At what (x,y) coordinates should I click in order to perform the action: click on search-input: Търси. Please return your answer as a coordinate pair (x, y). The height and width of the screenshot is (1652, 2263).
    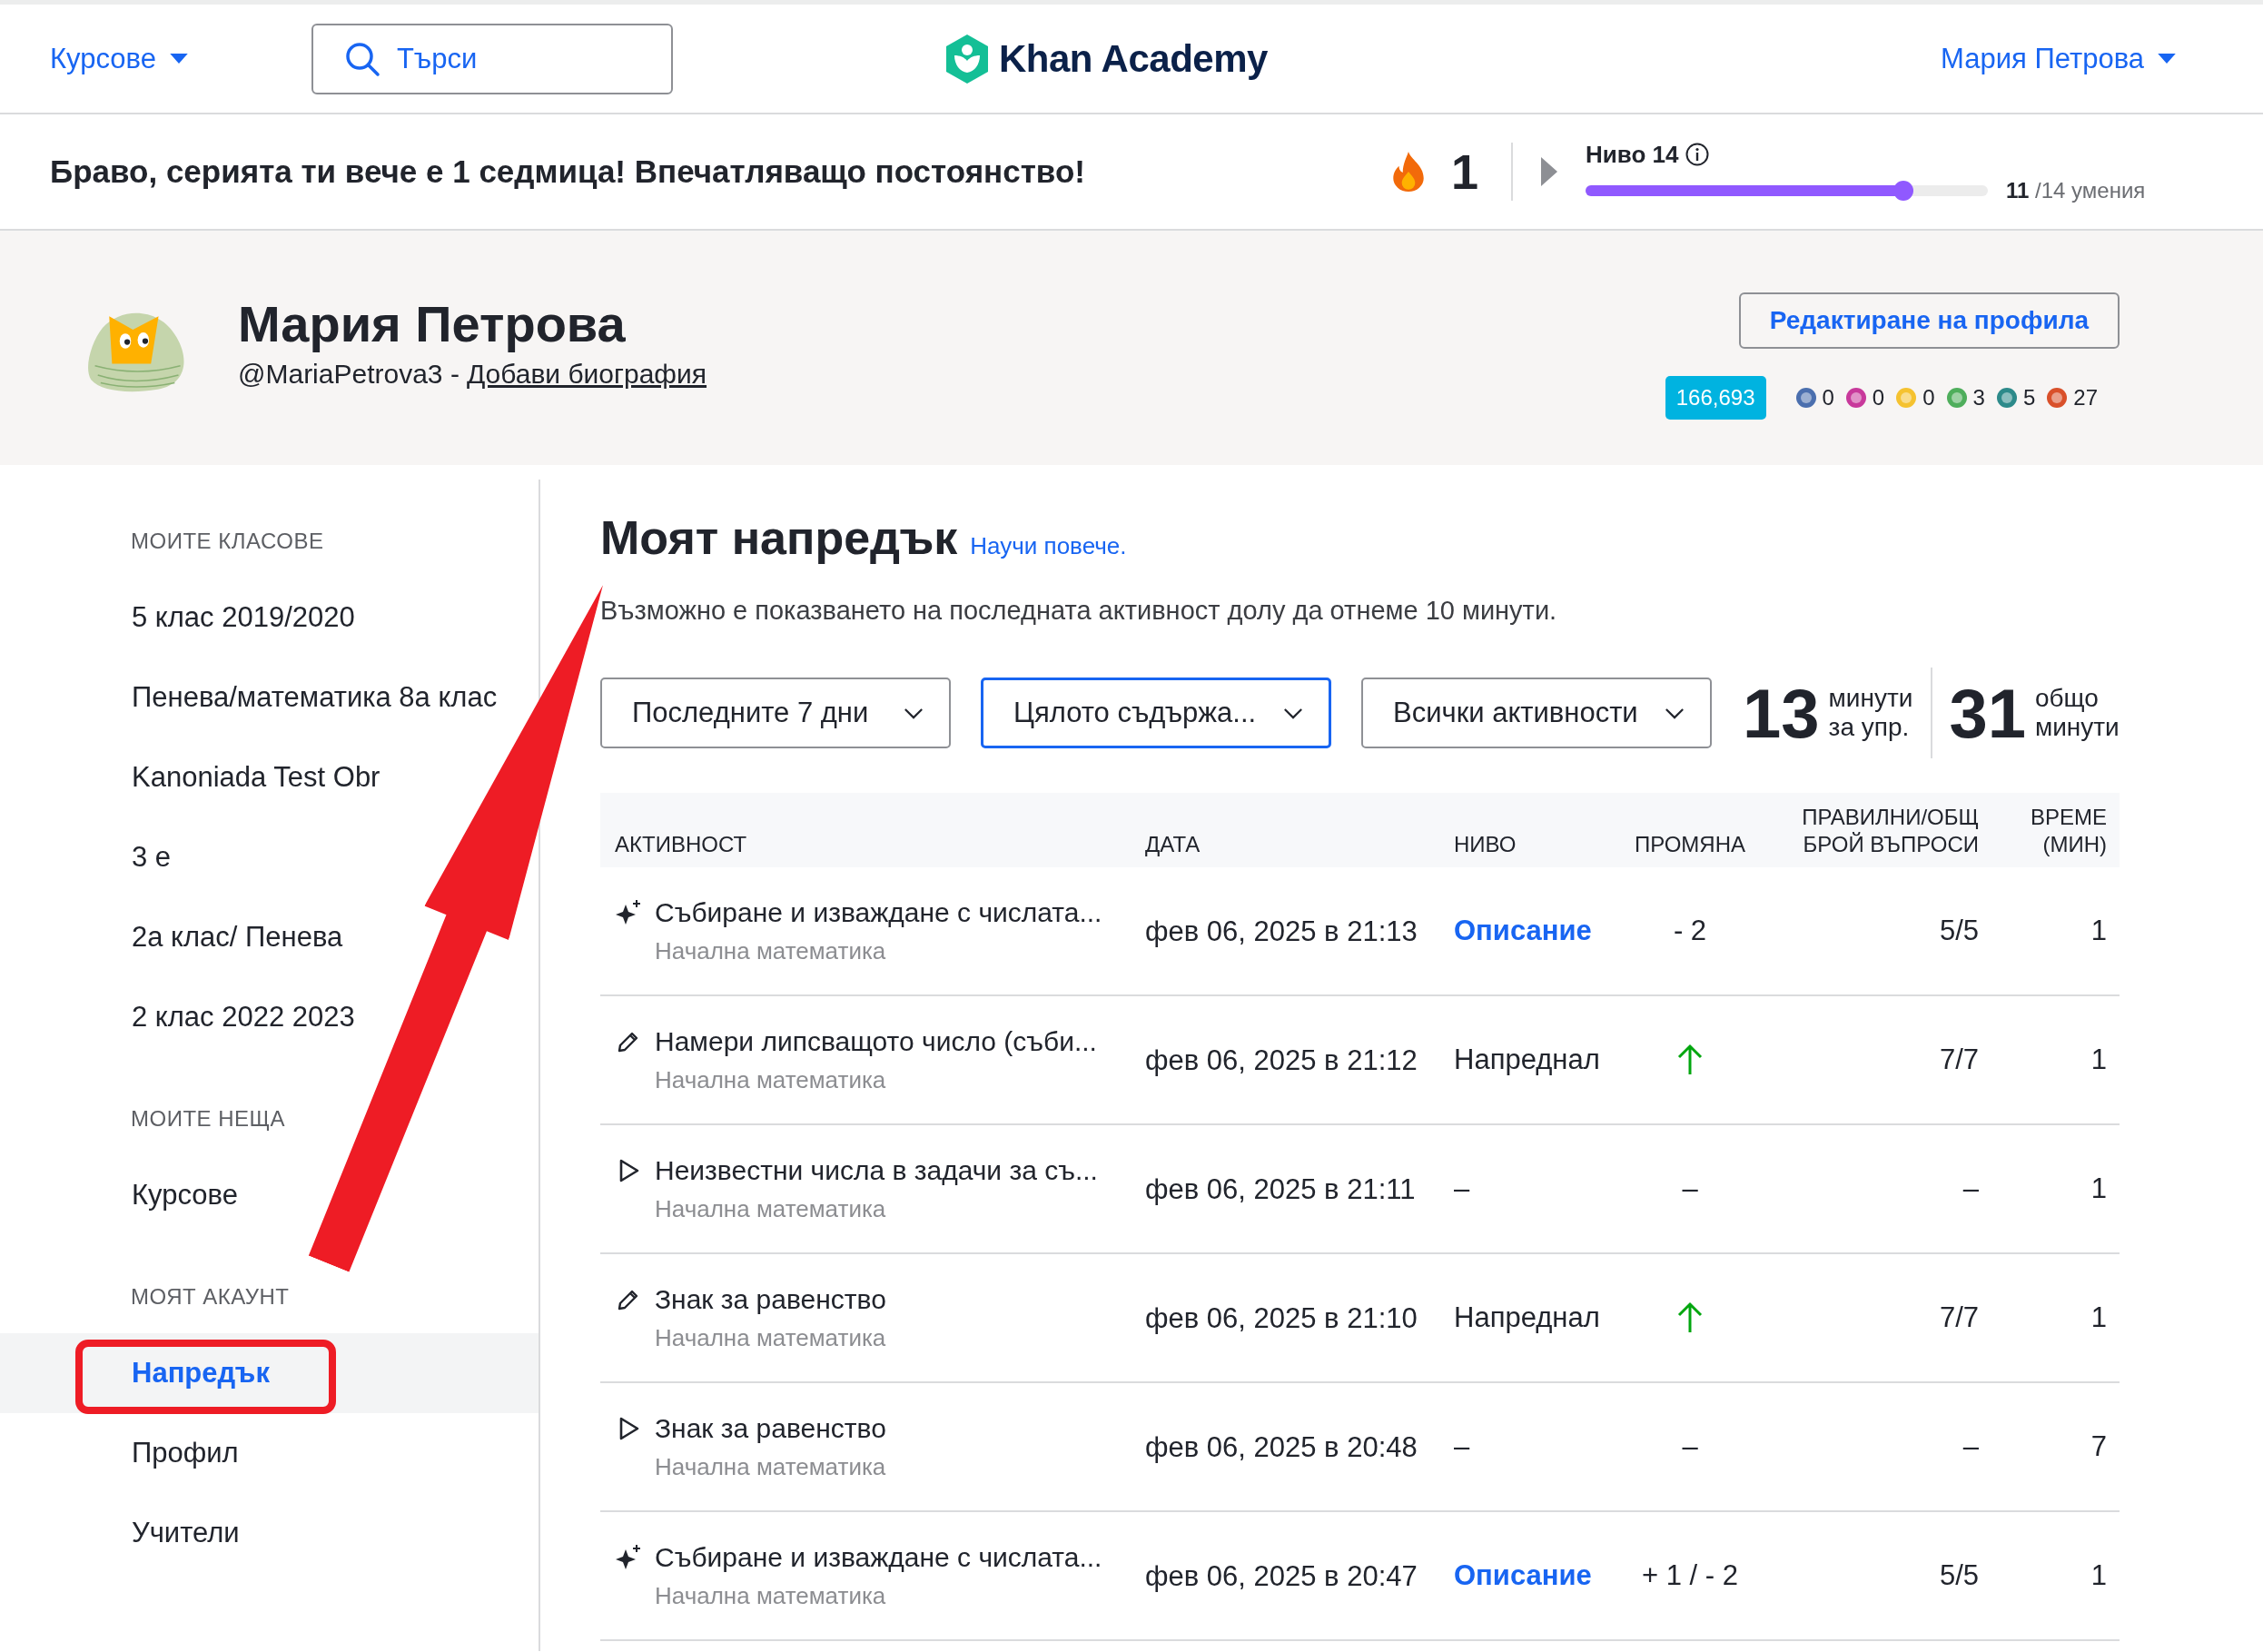
    Looking at the image, I should click on (514, 58).